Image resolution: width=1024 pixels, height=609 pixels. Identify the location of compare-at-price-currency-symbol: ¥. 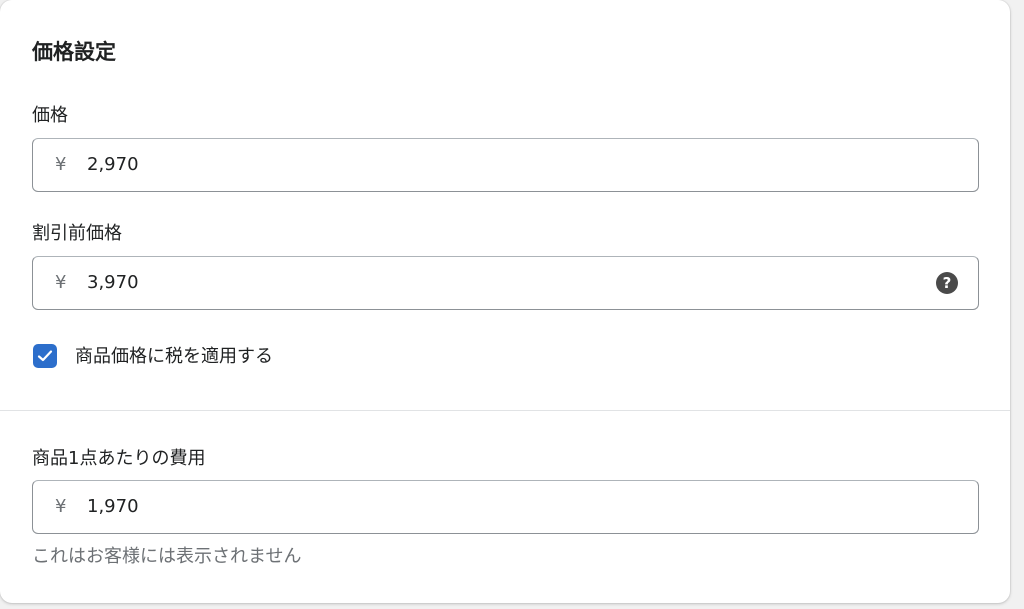
(61, 282).